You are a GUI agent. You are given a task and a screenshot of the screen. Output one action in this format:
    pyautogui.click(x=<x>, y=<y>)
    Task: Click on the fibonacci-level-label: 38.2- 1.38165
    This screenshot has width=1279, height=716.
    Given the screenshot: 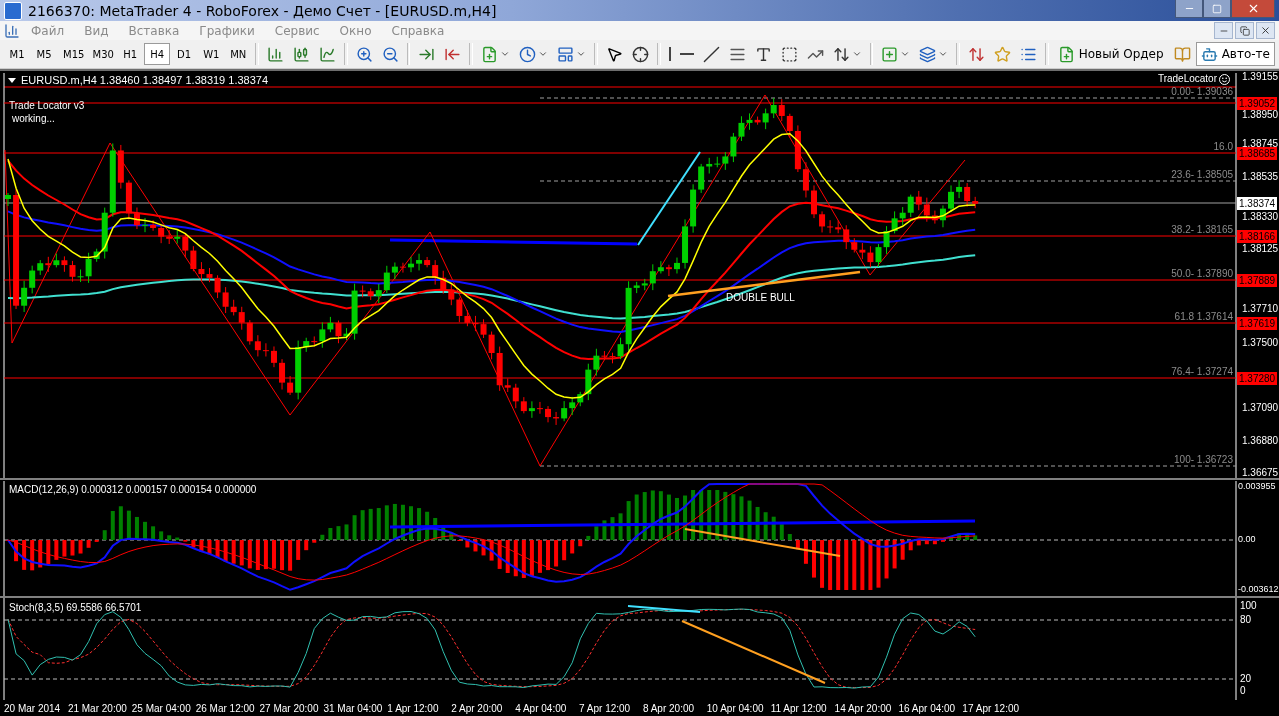 What is the action you would take?
    pyautogui.click(x=1202, y=230)
    